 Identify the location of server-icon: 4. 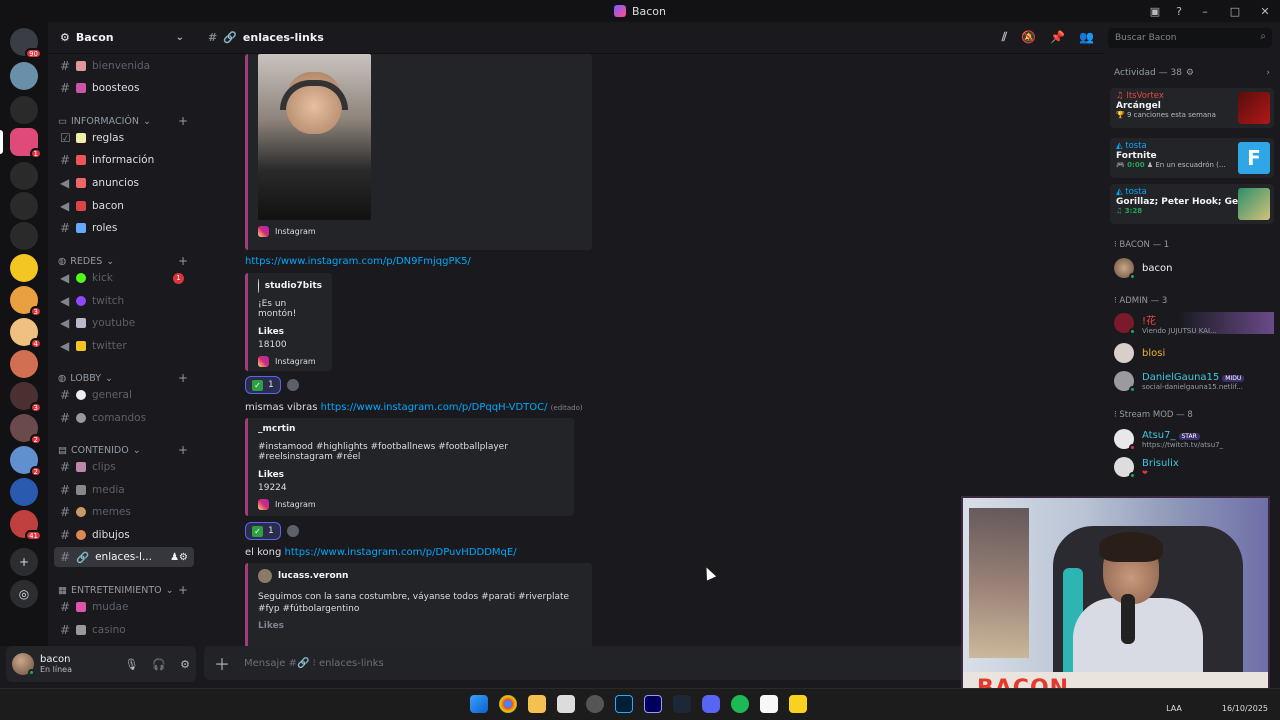
(26, 333).